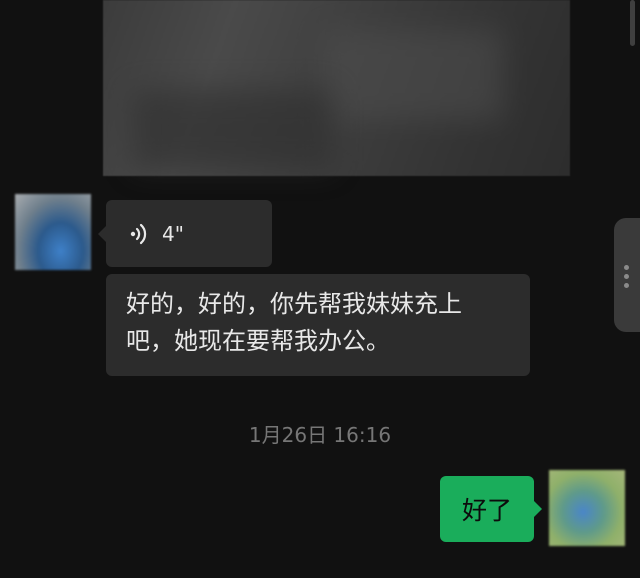 The height and width of the screenshot is (578, 640). What do you see at coordinates (185, 233) in the screenshot?
I see `voice-message-bubble: 4"` at bounding box center [185, 233].